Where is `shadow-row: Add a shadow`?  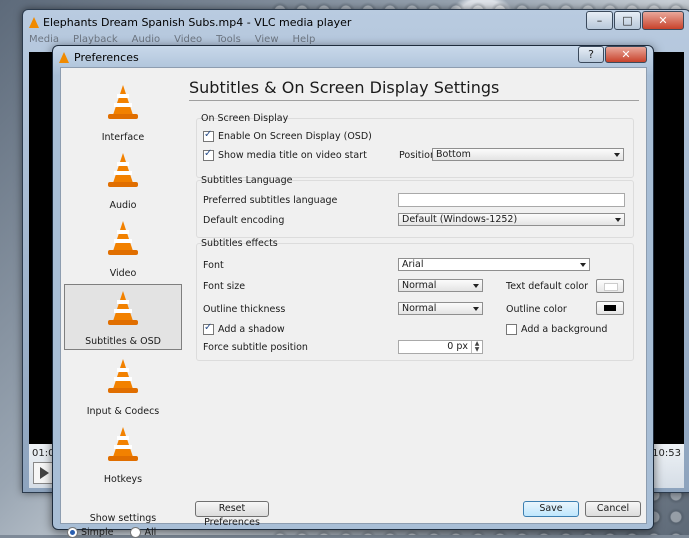
shadow-row: Add a shadow is located at coordinates (244, 328).